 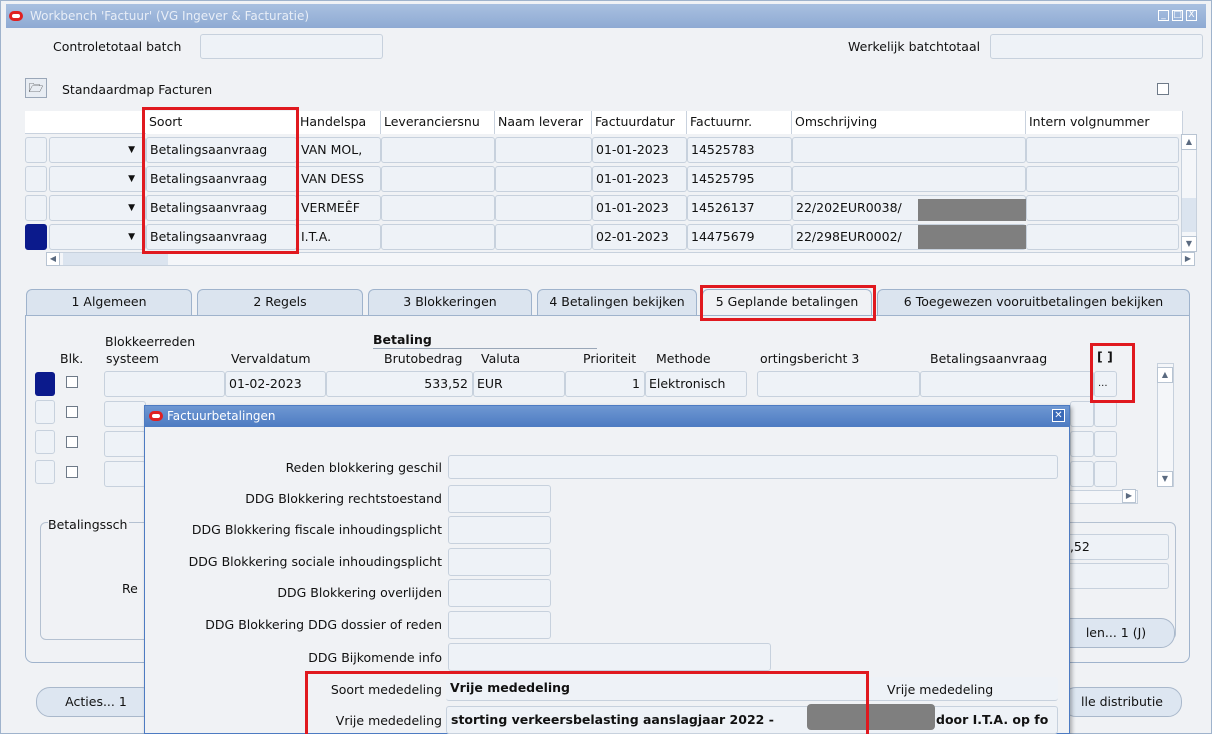 What do you see at coordinates (221, 122) in the screenshot?
I see `col-soort: Soort` at bounding box center [221, 122].